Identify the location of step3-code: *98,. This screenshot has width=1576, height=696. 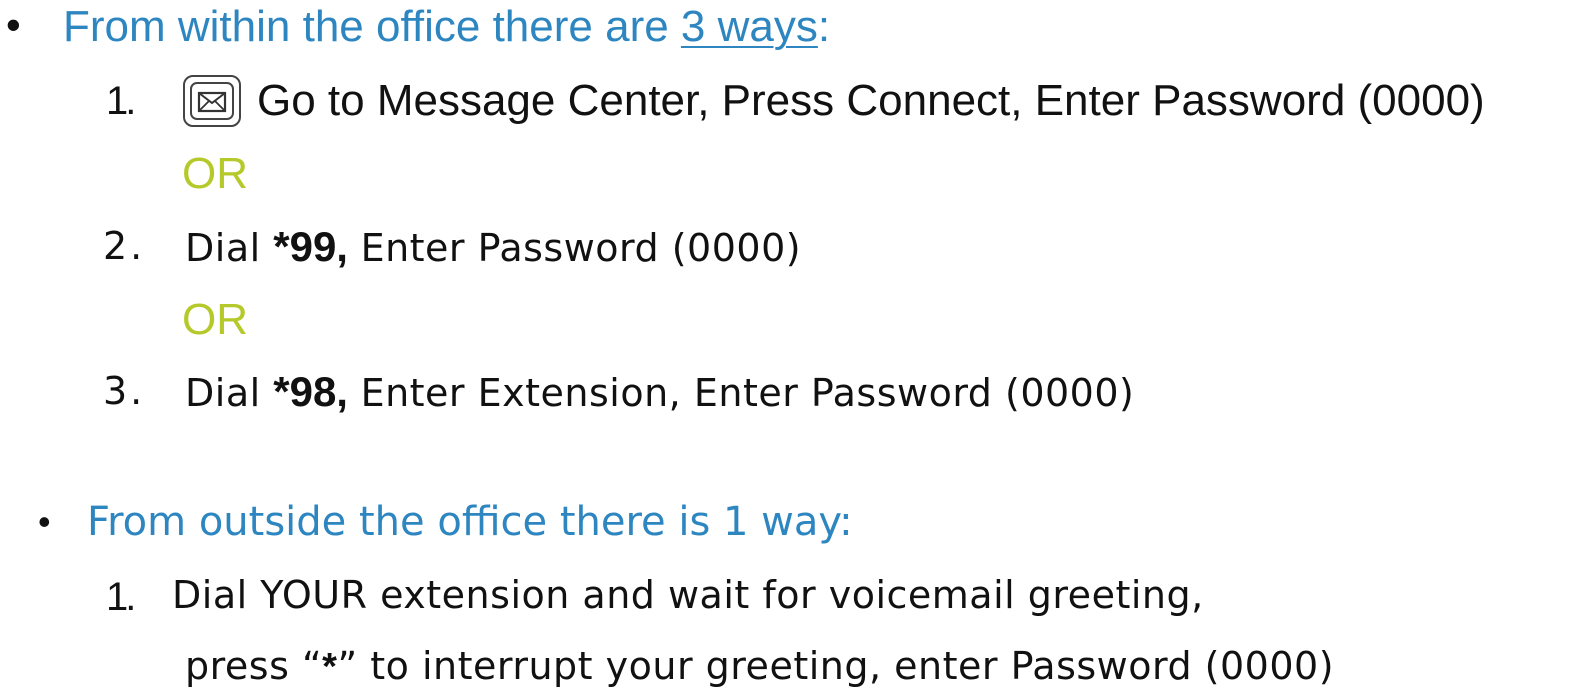
(310, 391).